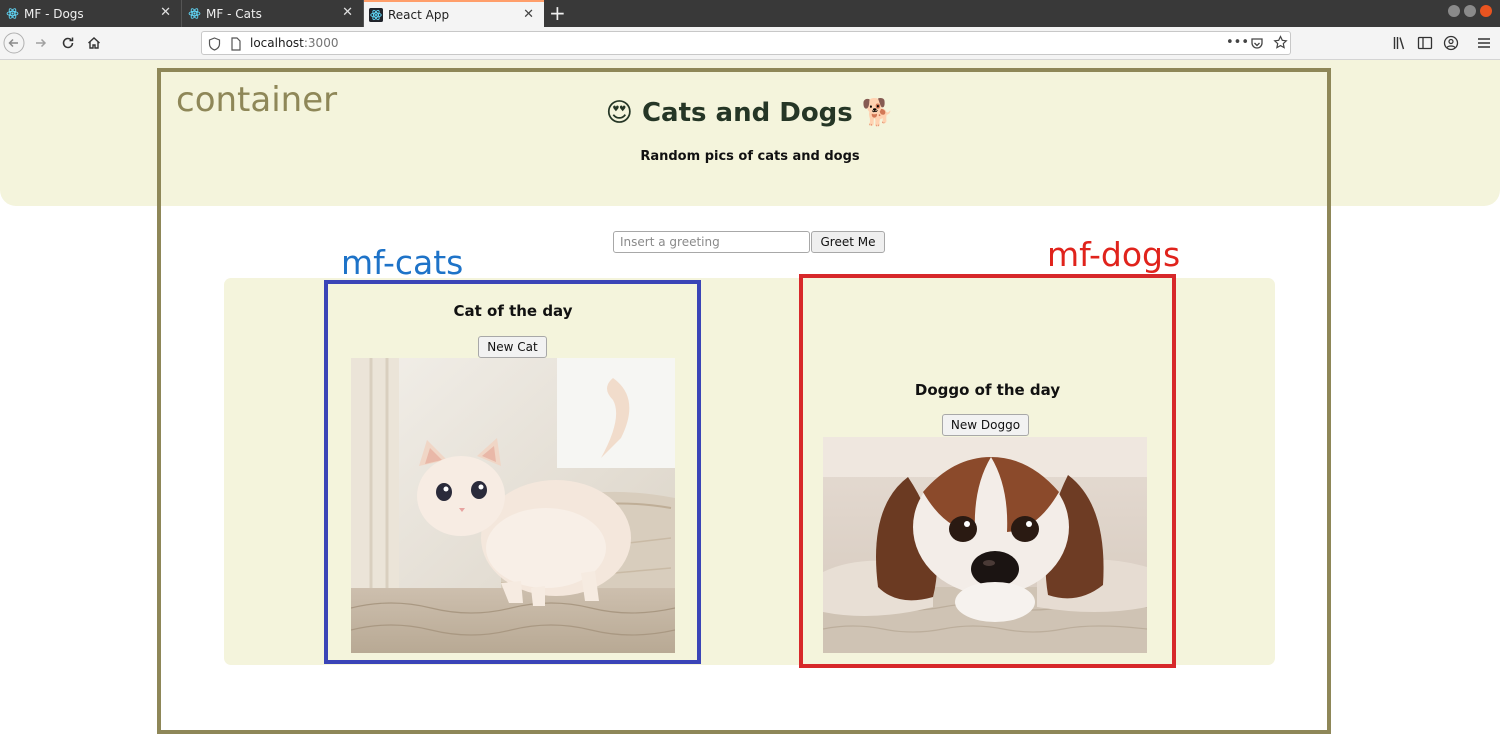 The image size is (1500, 744). What do you see at coordinates (236, 45) in the screenshot?
I see `page-icon` at bounding box center [236, 45].